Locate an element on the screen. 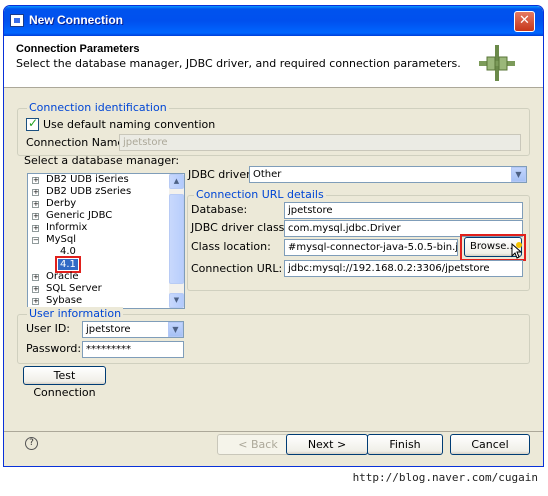  tree-item-generic-jdbc: + Generic JDBC is located at coordinates (72, 215).